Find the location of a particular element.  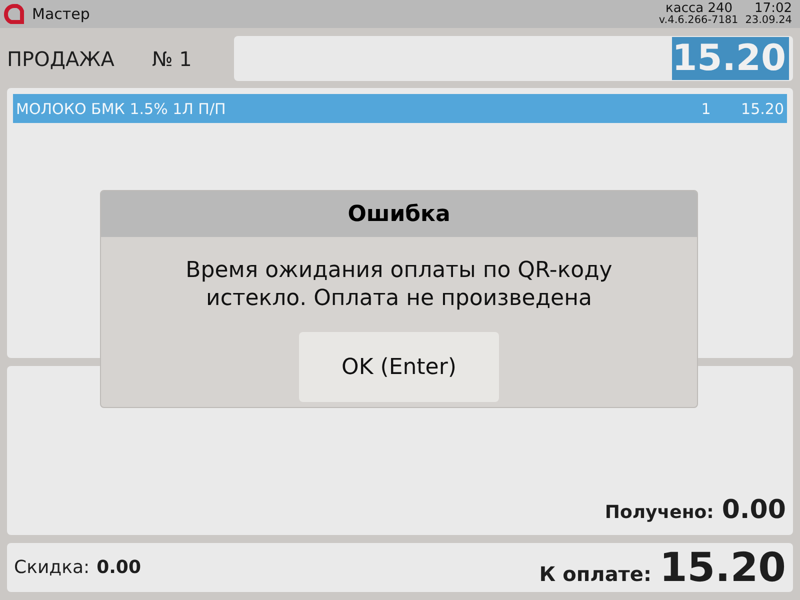

app-name: Мастер is located at coordinates (61, 14).